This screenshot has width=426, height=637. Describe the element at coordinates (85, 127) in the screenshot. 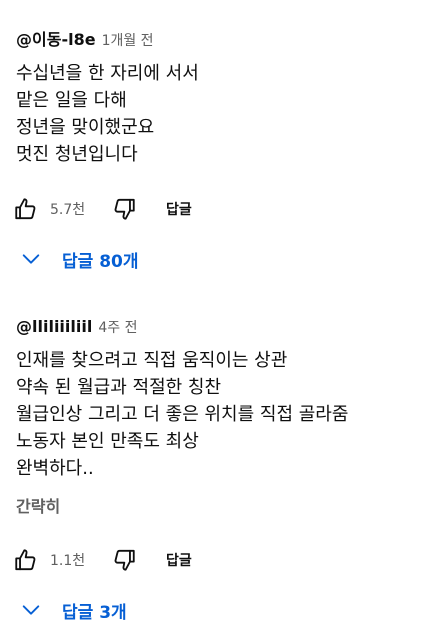

I see `comment-line: 정년을 맞이했군요` at that location.